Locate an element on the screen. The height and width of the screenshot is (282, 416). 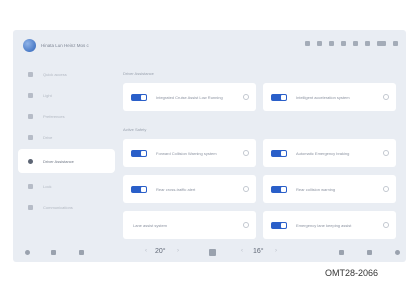
bottom-bar: ‹ 20° › ‹ 16° › is located at coordinates (209, 253).